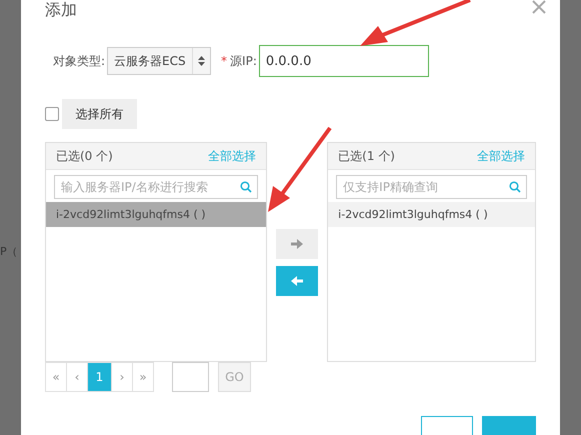 The image size is (581, 435). I want to click on next-page-button: ›, so click(122, 377).